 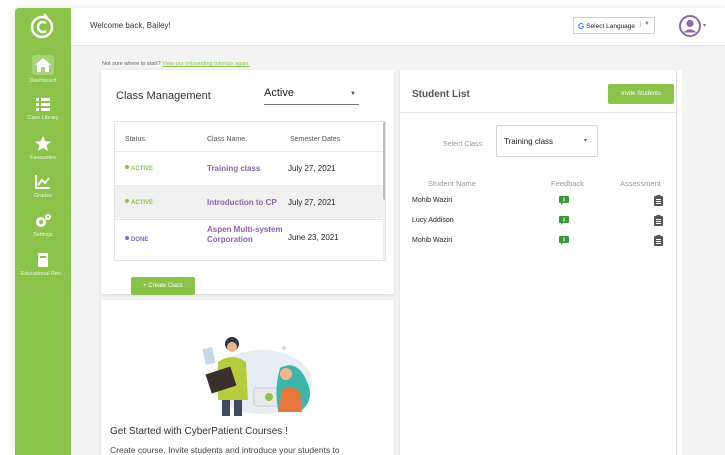 What do you see at coordinates (704, 25) in the screenshot?
I see `chevron-down-icon: ▾` at bounding box center [704, 25].